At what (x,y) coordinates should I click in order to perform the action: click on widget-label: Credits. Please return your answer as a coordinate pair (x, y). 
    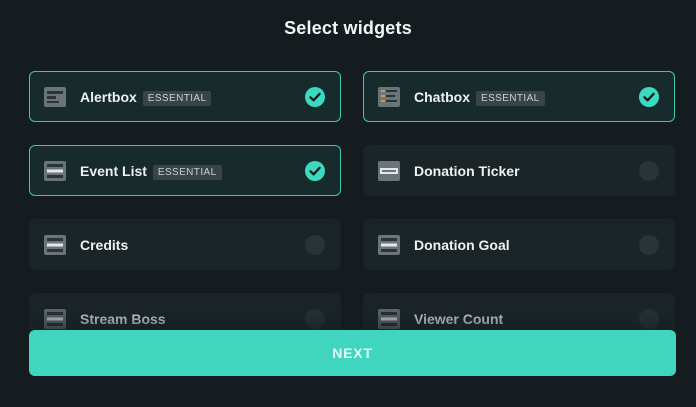
    Looking at the image, I should click on (104, 245).